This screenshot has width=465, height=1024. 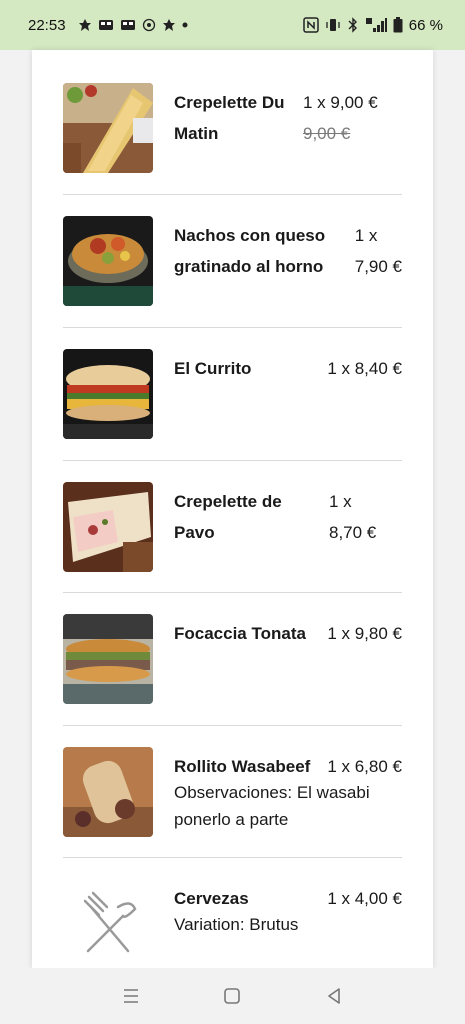 I want to click on order-item: El Currito 1 x 8,40 €, so click(x=232, y=394).